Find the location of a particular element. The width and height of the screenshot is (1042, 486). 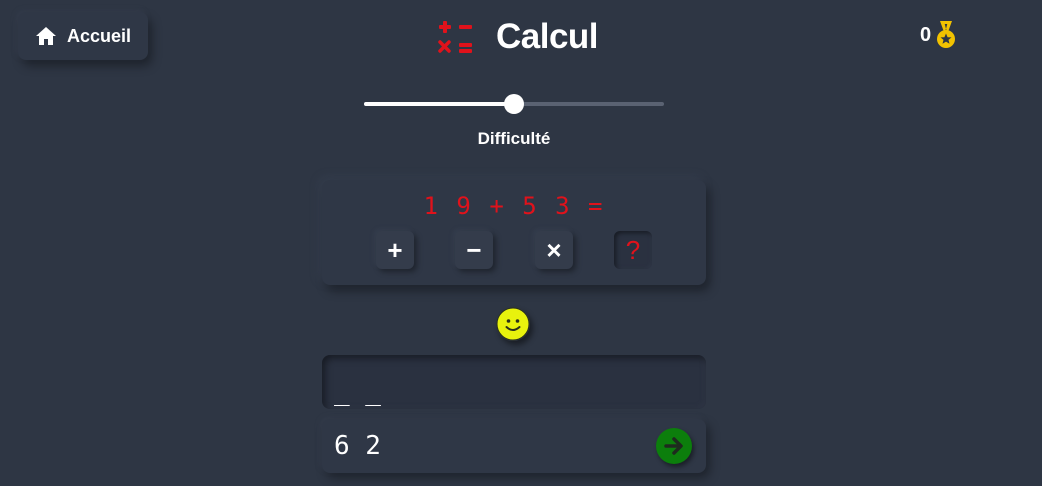

problem-expression: 1 9 + 5 3 = is located at coordinates (514, 206).